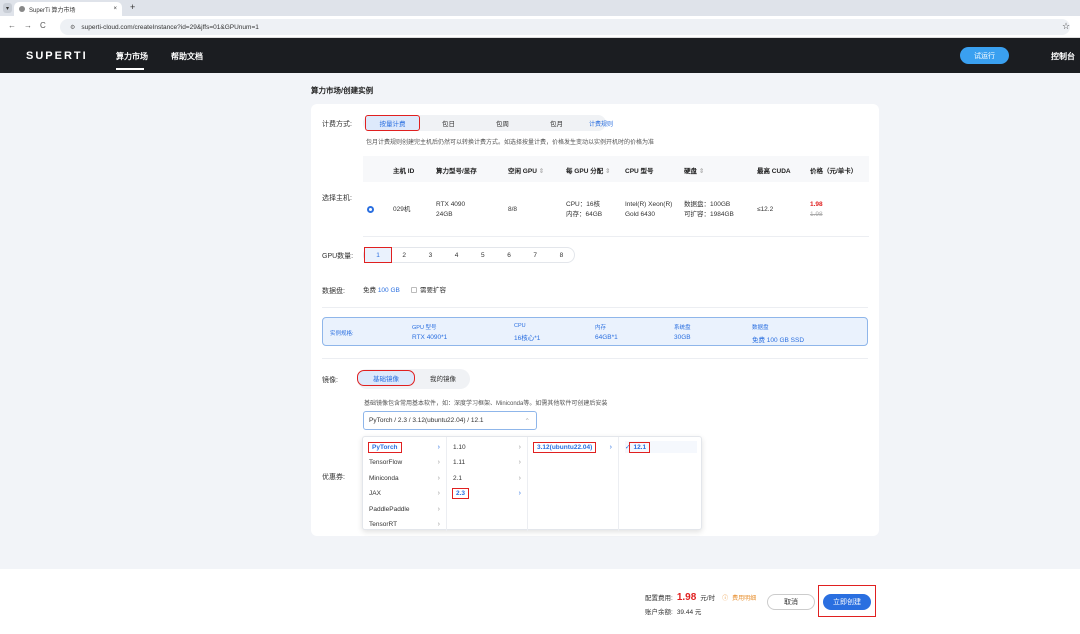 The image size is (1080, 634). I want to click on expand-label: 需要扩容, so click(433, 291).